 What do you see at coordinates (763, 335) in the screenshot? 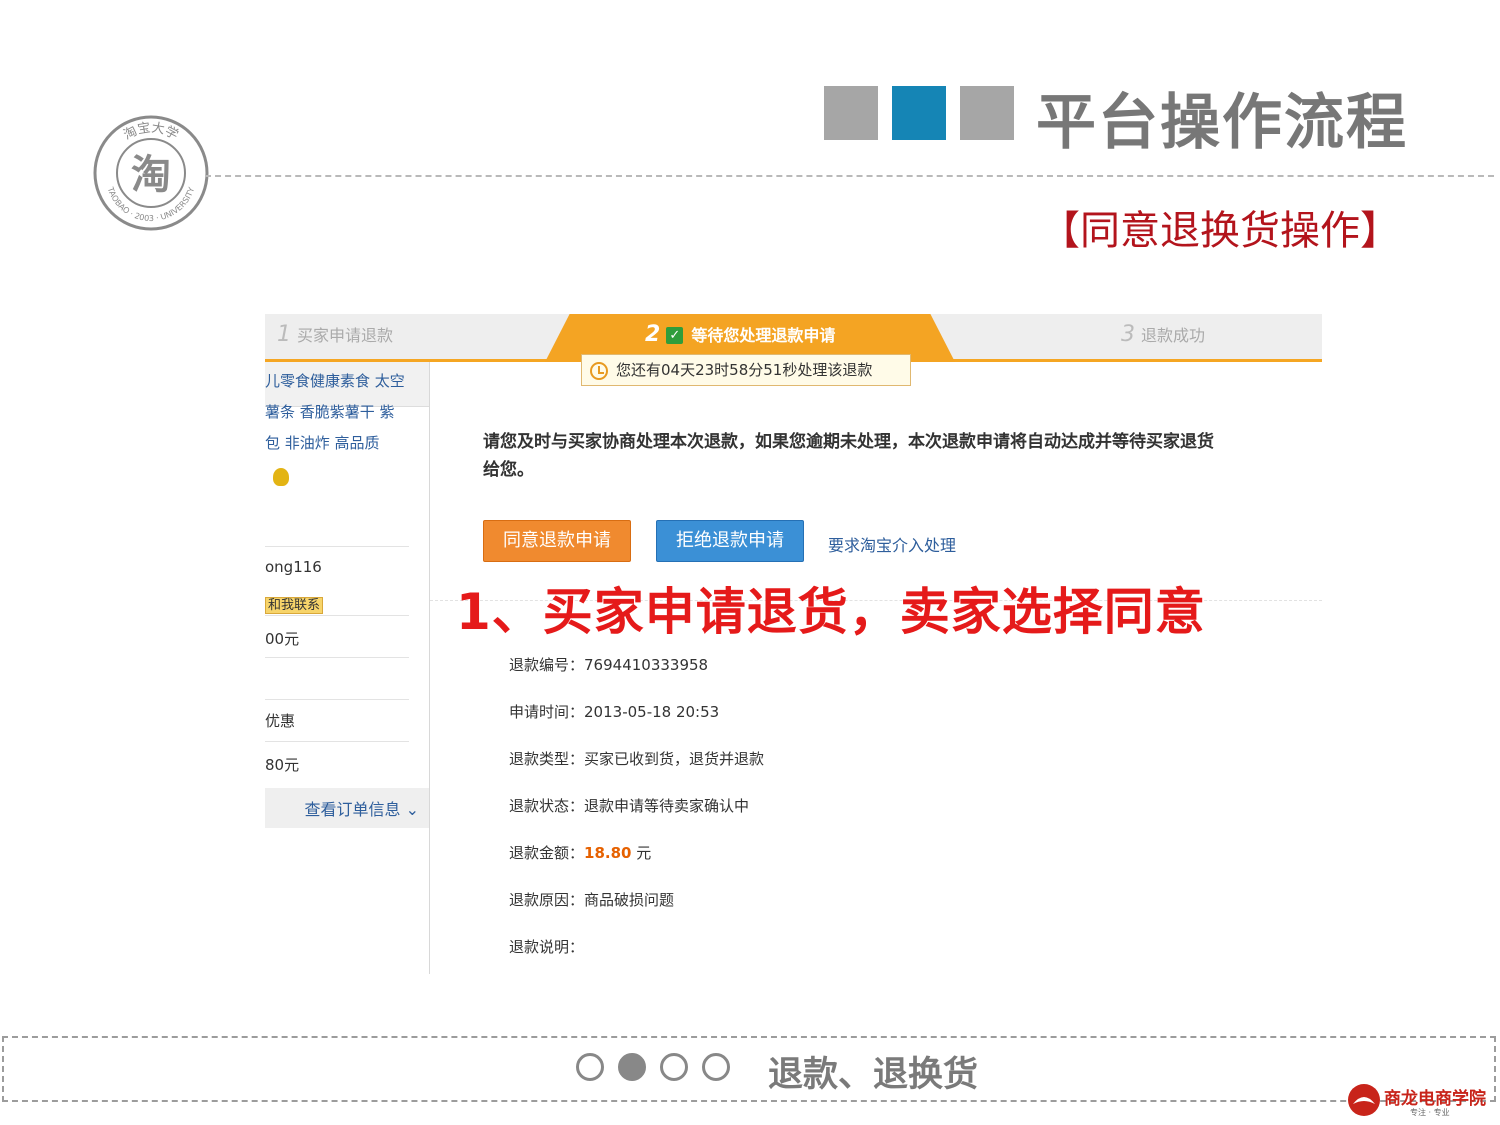
I see `step-label: 等待您处理退款申请` at bounding box center [763, 335].